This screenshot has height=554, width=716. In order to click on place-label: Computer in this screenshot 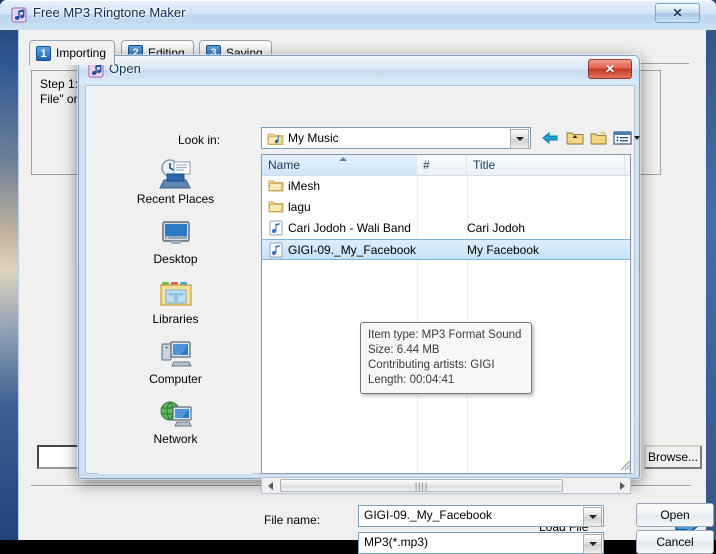, I will do `click(175, 379)`.